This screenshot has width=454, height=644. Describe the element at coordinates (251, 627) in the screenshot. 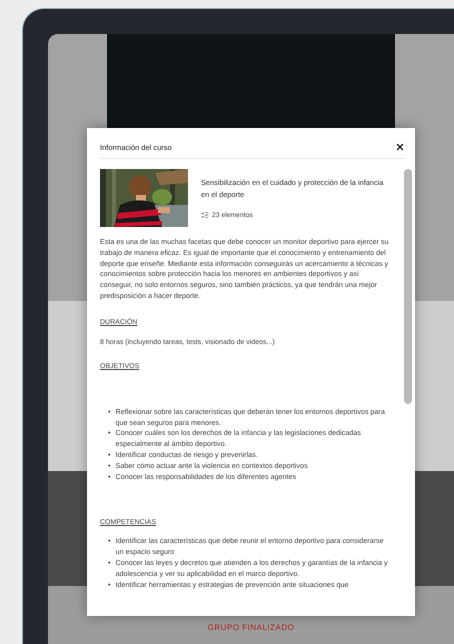

I see `group-status: GRUPO FINALIZADO` at that location.